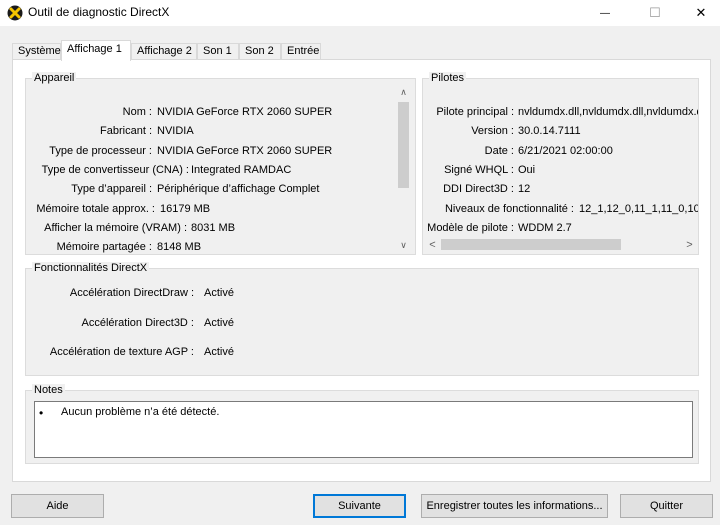 This screenshot has width=720, height=525. What do you see at coordinates (565, 151) in the screenshot?
I see `drivers-value: 6/21/2021 02:00:00` at bounding box center [565, 151].